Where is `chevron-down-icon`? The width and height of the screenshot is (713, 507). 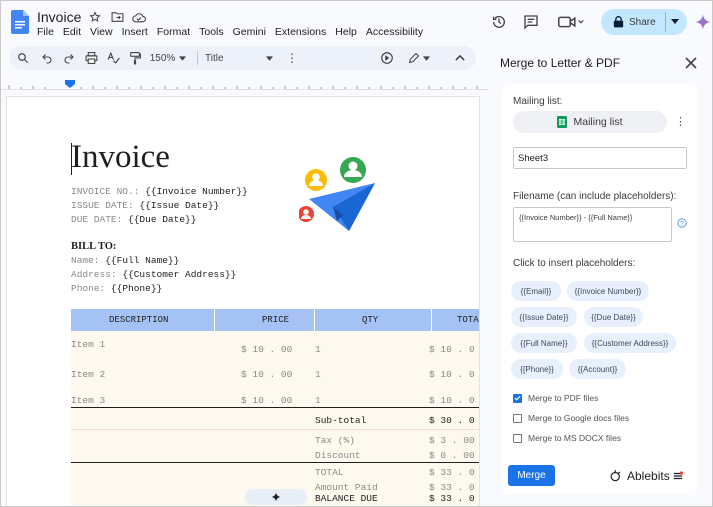 chevron-down-icon is located at coordinates (675, 22).